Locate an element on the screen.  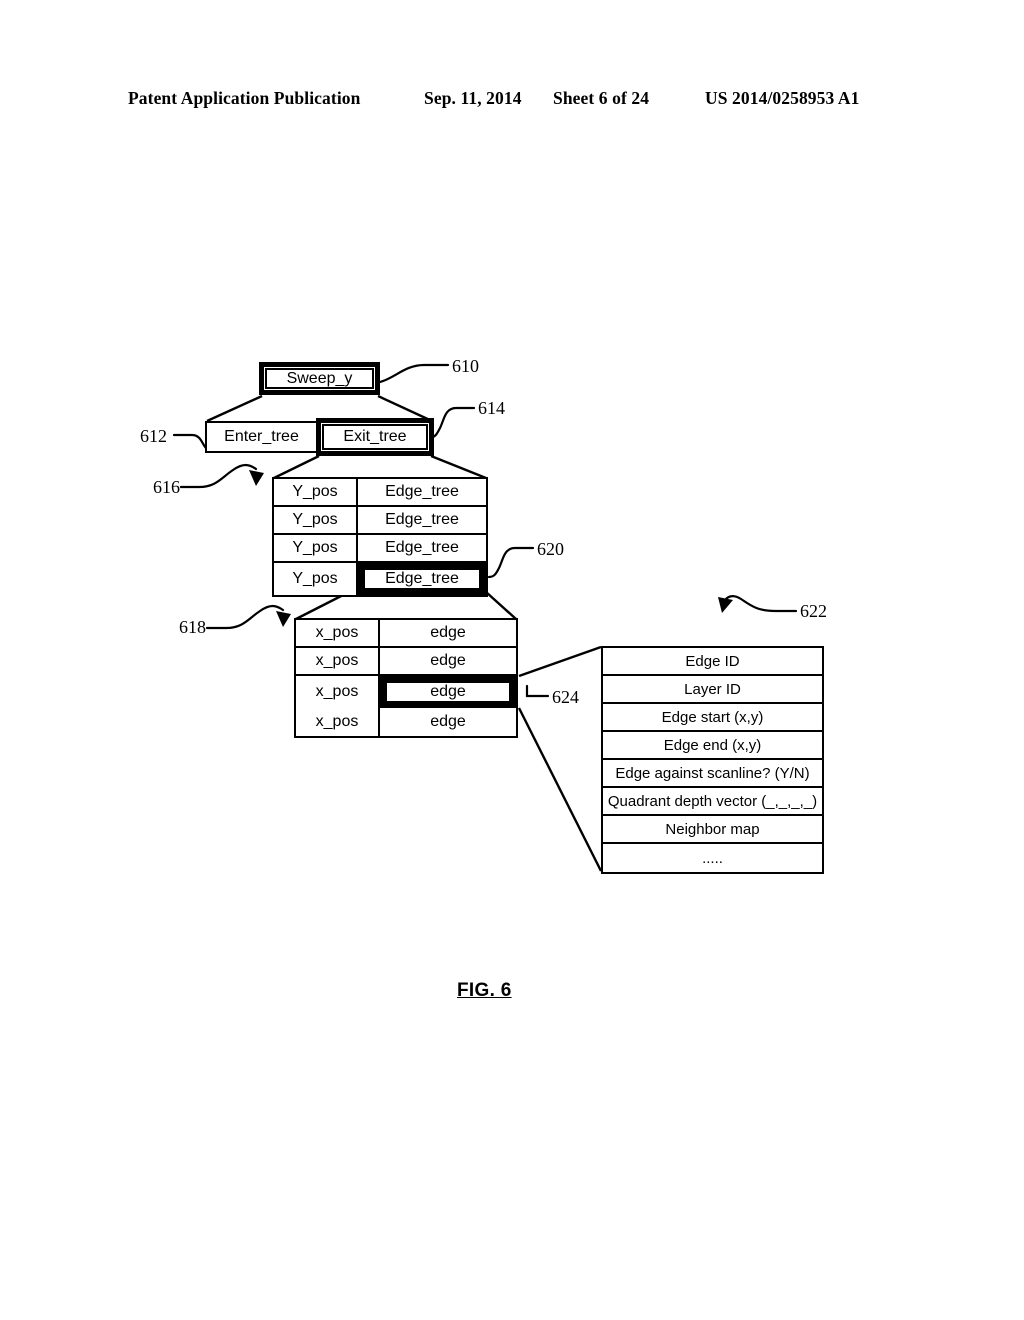
edge-tree-cell-selected-label: Edge_tree is located at coordinates (422, 579).